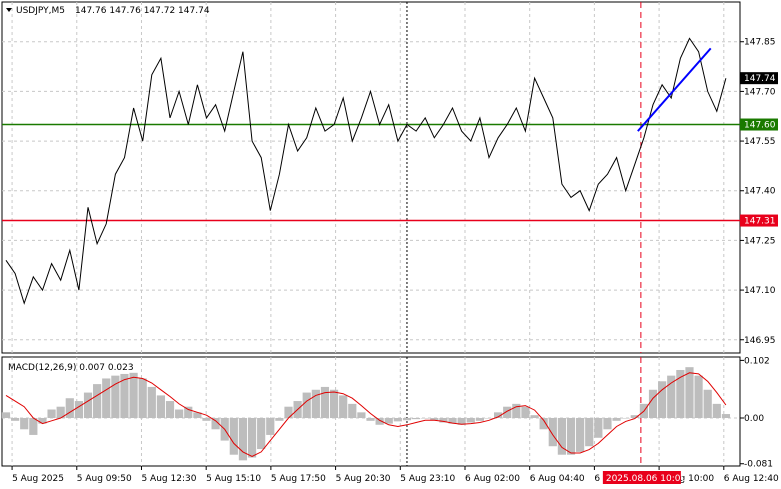 The width and height of the screenshot is (781, 489). Describe the element at coordinates (298, 479) in the screenshot. I see `time-tick-label: 5 Aug 17:50` at that location.